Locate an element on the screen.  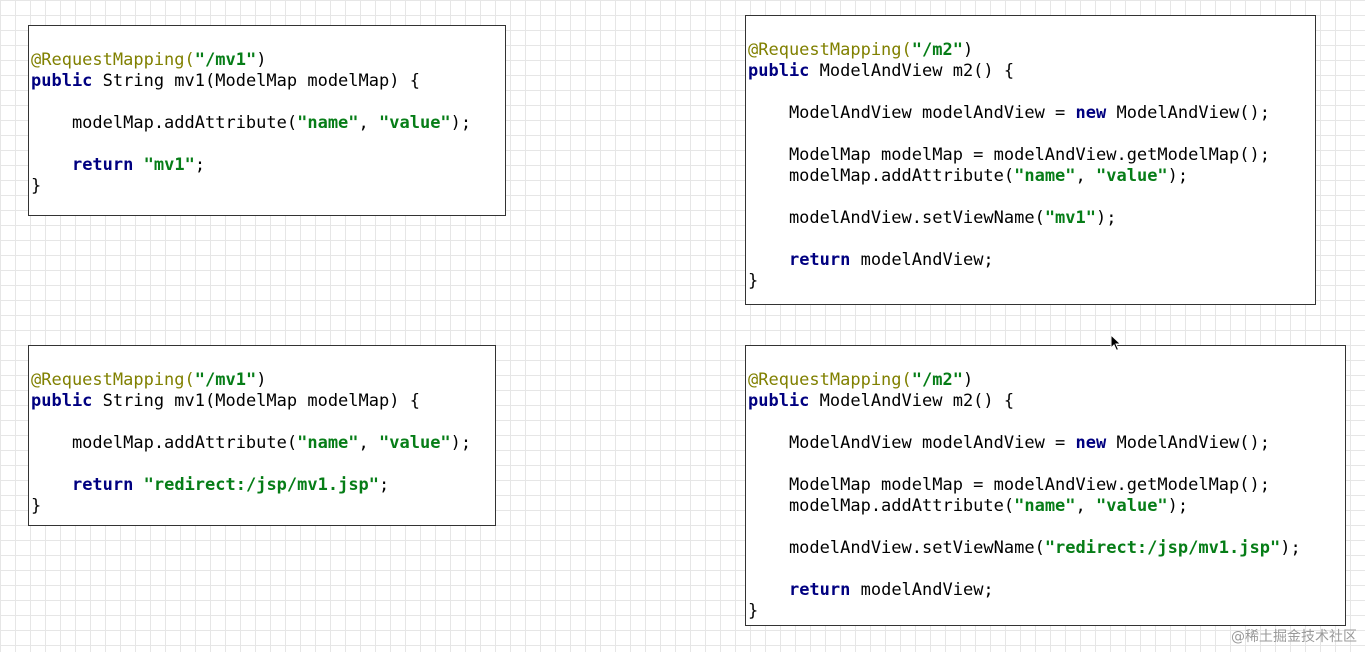
mouse-pointer-icon is located at coordinates (1116, 344).